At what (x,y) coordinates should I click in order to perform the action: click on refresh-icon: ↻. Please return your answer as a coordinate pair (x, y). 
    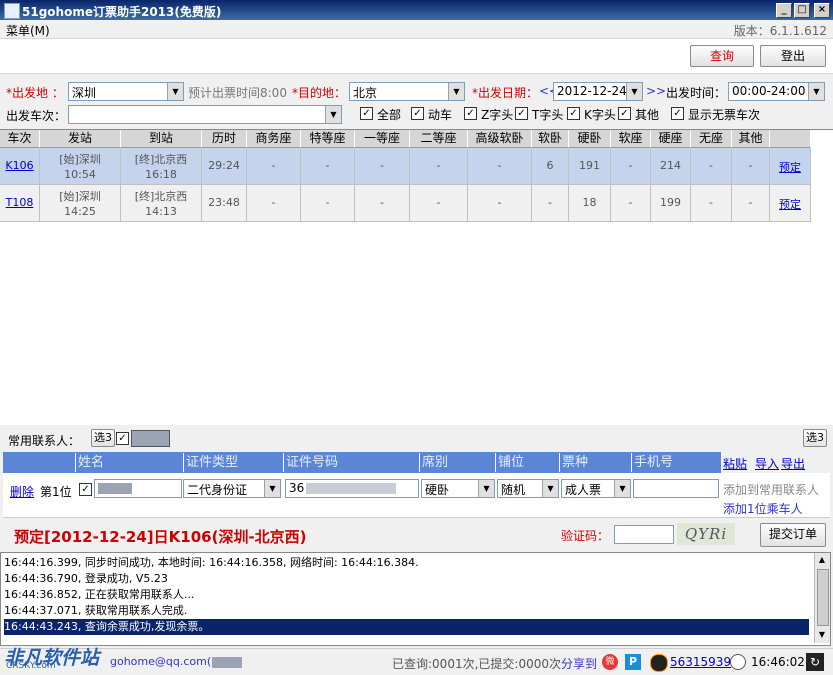
    Looking at the image, I should click on (815, 662).